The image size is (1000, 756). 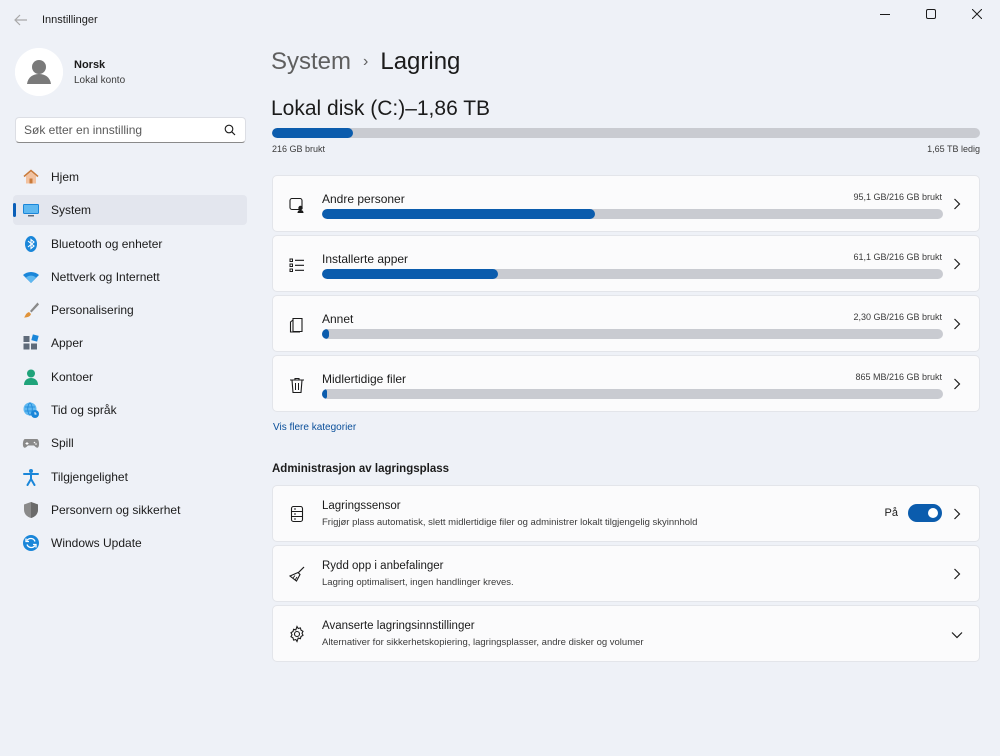 What do you see at coordinates (500, 20) in the screenshot?
I see `title-bar: Innstillinger` at bounding box center [500, 20].